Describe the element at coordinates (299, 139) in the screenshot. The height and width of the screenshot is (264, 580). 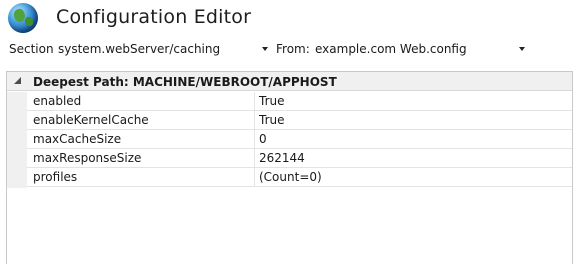
I see `property-row: maxCacheSize 0` at that location.